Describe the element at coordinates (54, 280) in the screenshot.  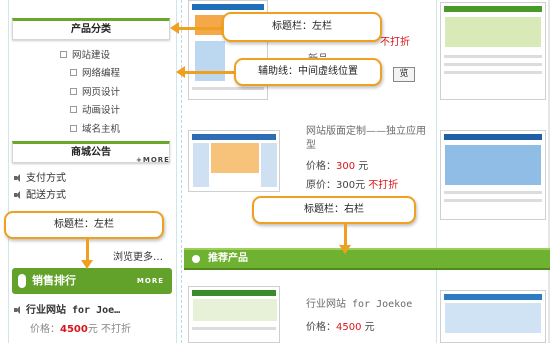
I see `sales-ranking-title: 销售排行` at that location.